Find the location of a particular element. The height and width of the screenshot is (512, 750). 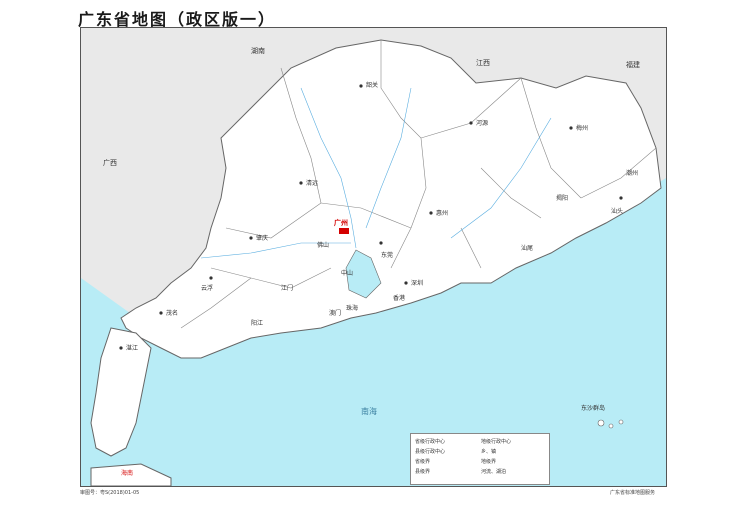

capital-marker is located at coordinates (344, 231).